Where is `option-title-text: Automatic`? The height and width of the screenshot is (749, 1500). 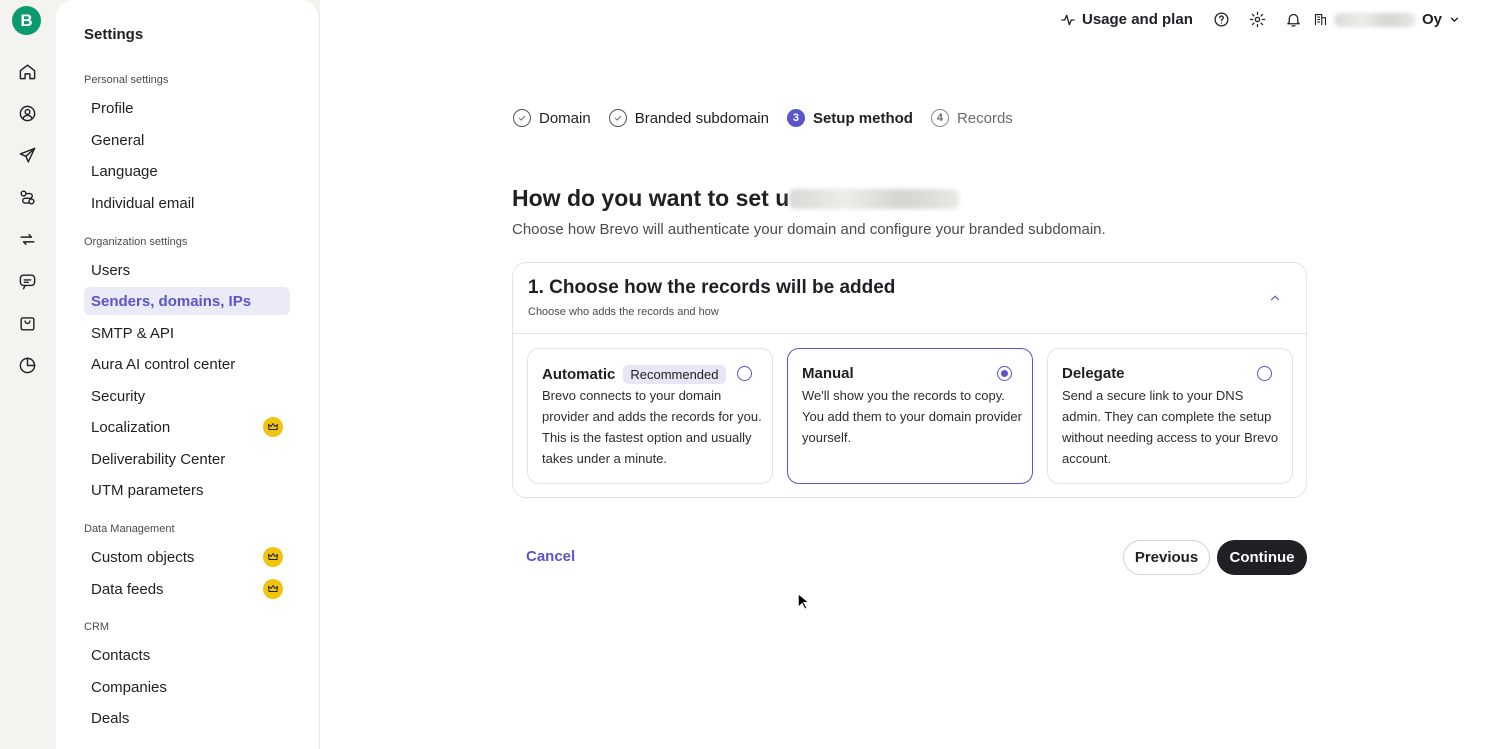 option-title-text: Automatic is located at coordinates (579, 374).